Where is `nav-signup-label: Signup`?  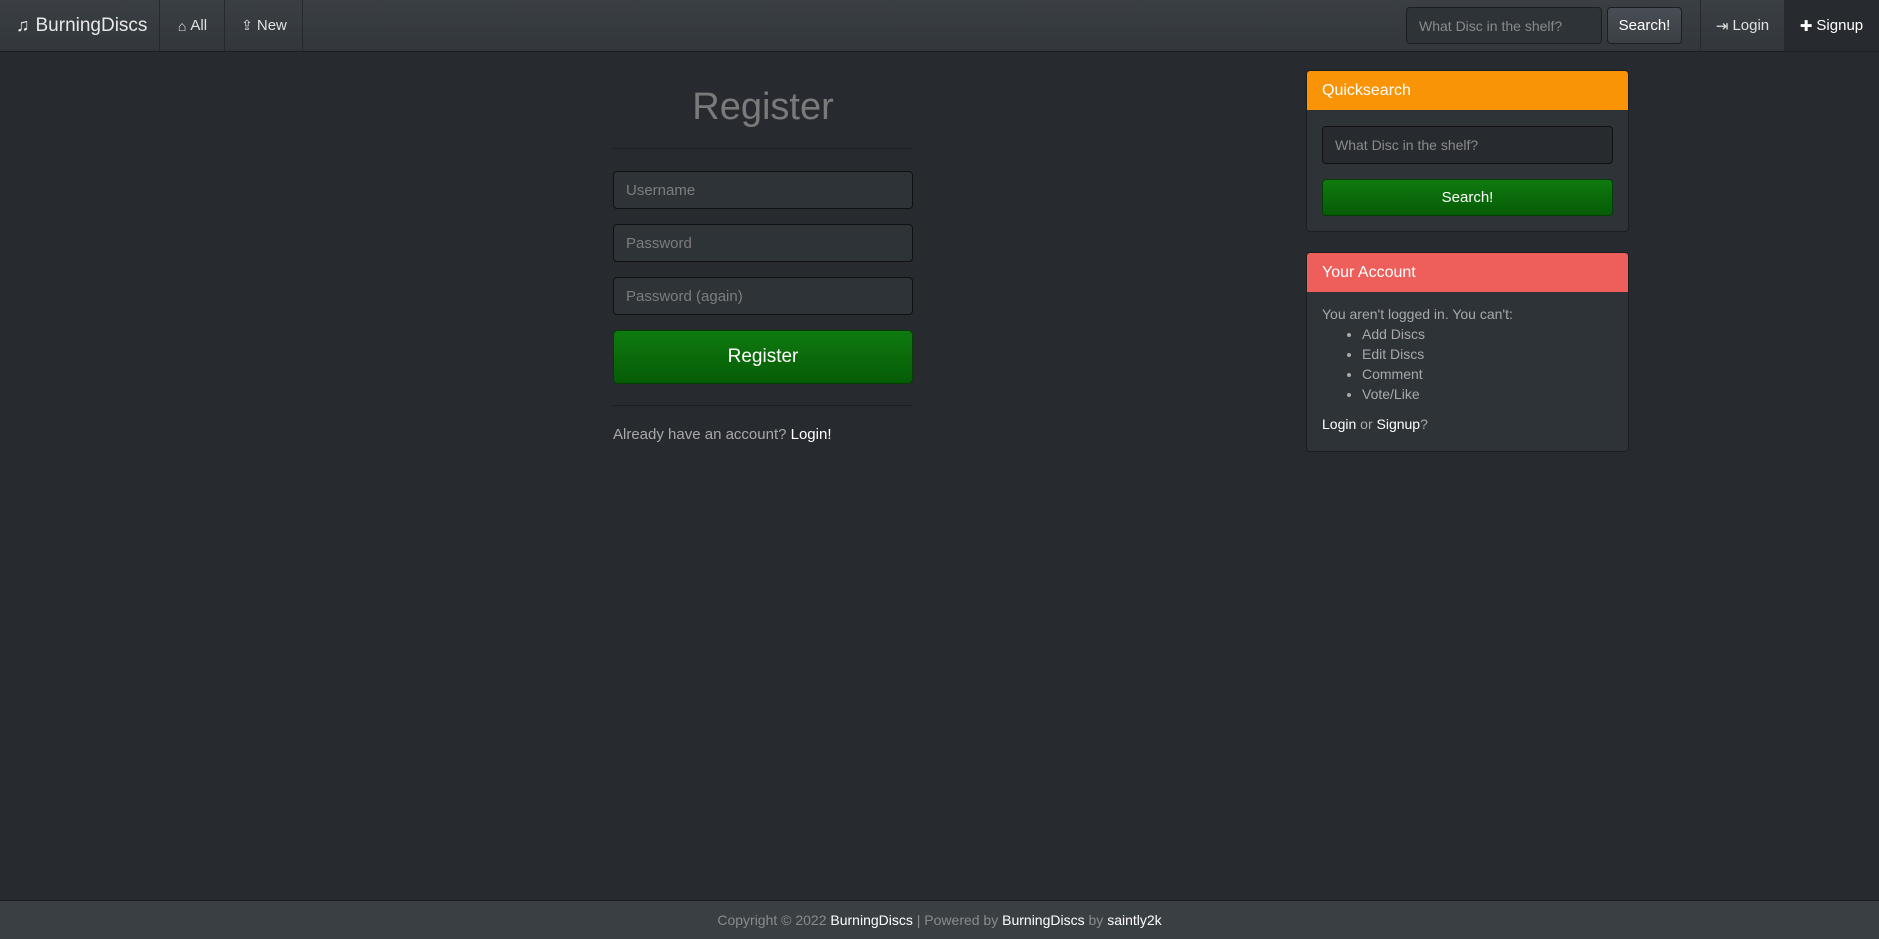
nav-signup-label: Signup is located at coordinates (1840, 25).